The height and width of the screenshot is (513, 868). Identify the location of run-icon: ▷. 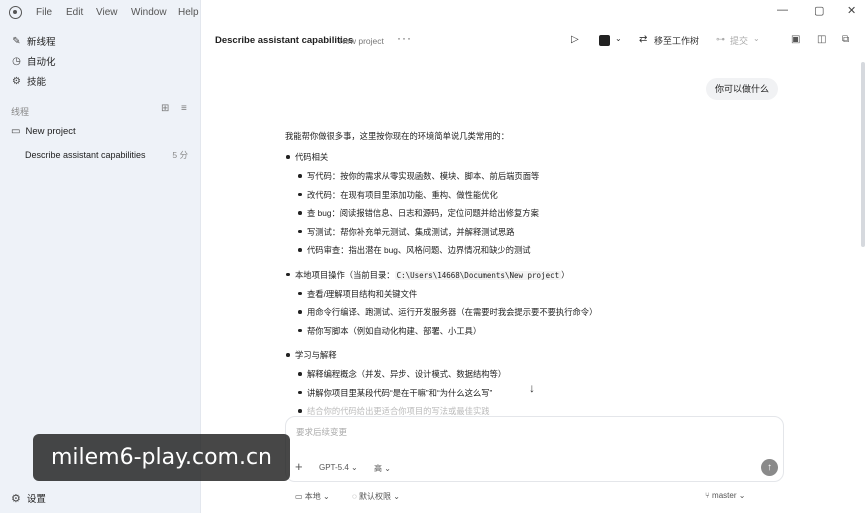
(575, 39).